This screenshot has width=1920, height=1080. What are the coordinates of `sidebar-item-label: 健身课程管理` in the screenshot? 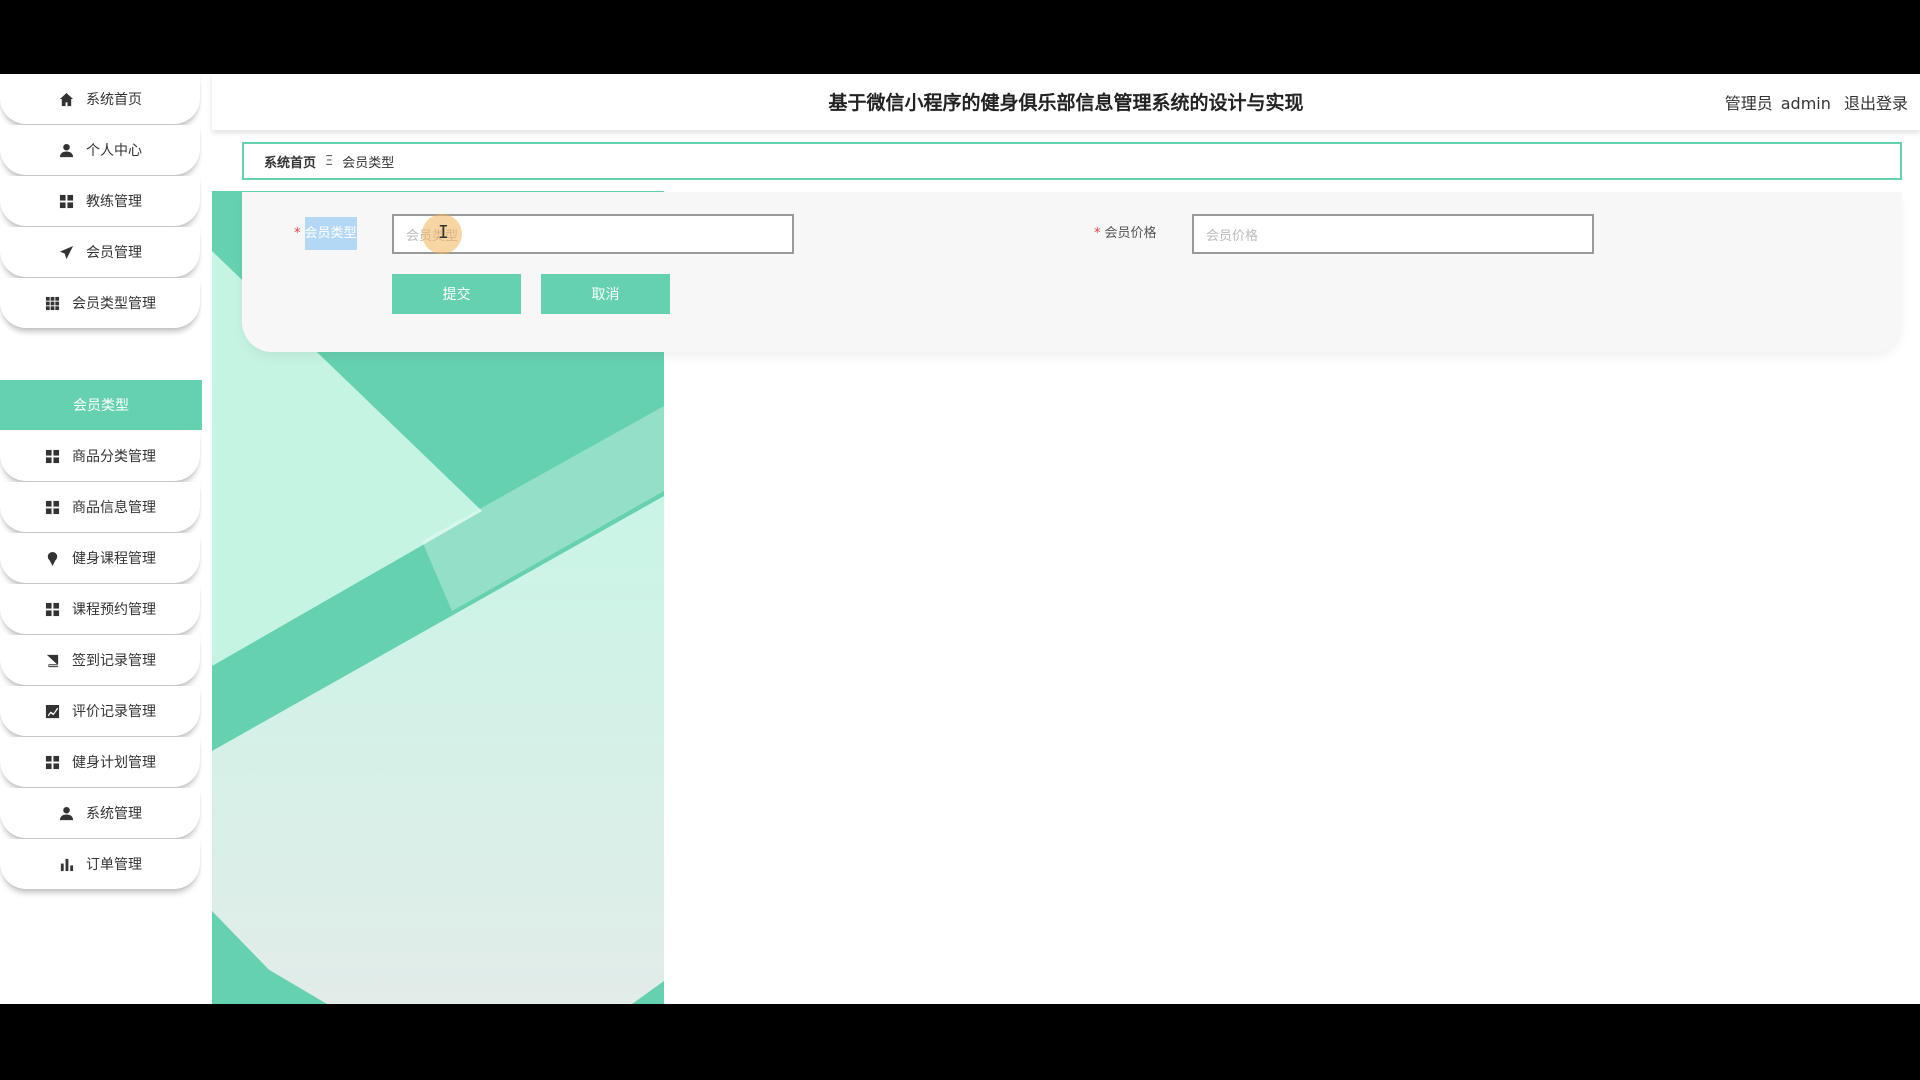 It's located at (114, 559).